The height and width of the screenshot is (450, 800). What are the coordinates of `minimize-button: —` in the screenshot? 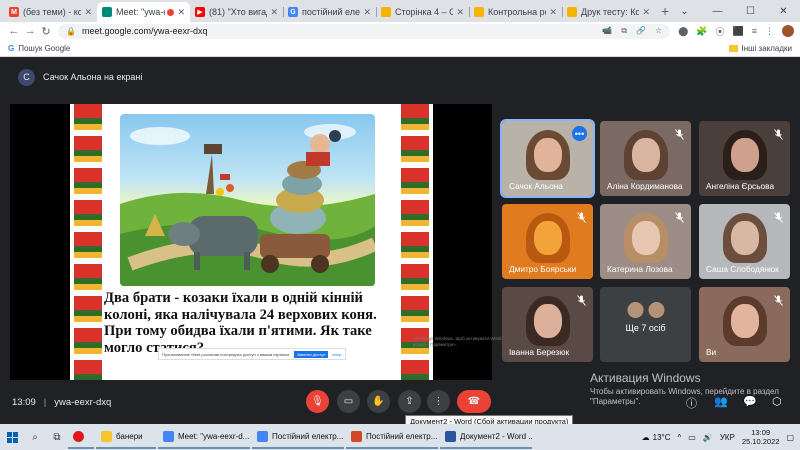 It's located at (717, 11).